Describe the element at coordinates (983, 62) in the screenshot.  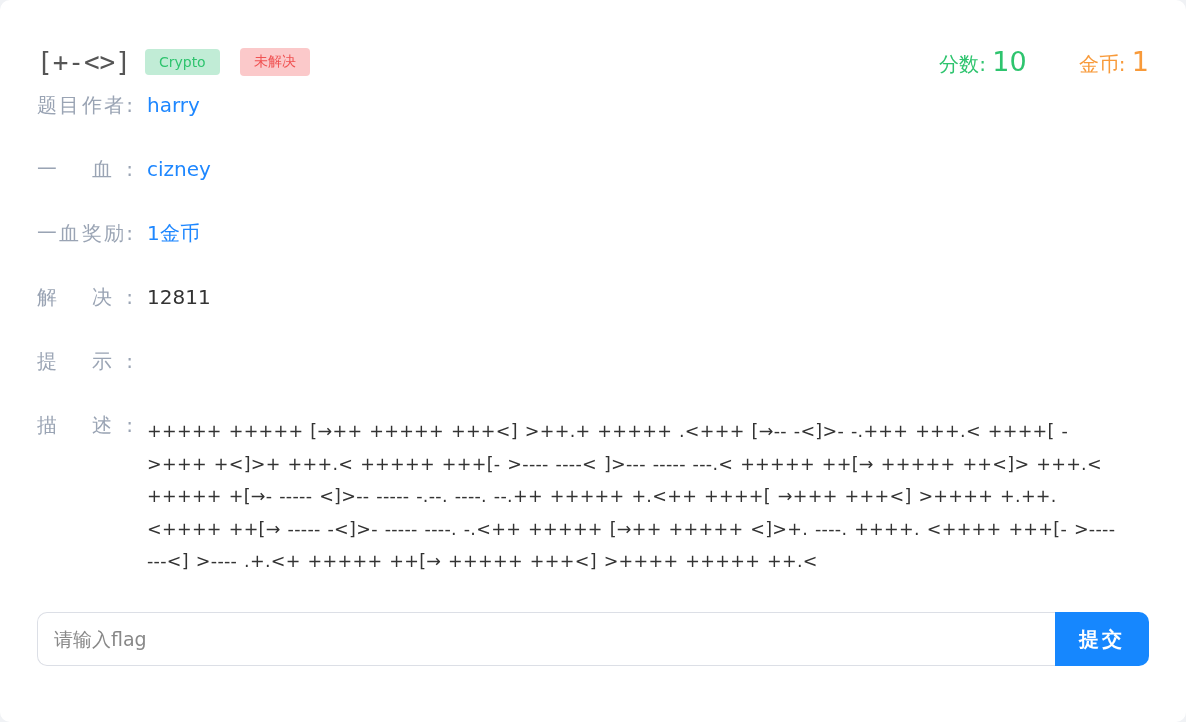
I see `score-text: 分数: 10` at that location.